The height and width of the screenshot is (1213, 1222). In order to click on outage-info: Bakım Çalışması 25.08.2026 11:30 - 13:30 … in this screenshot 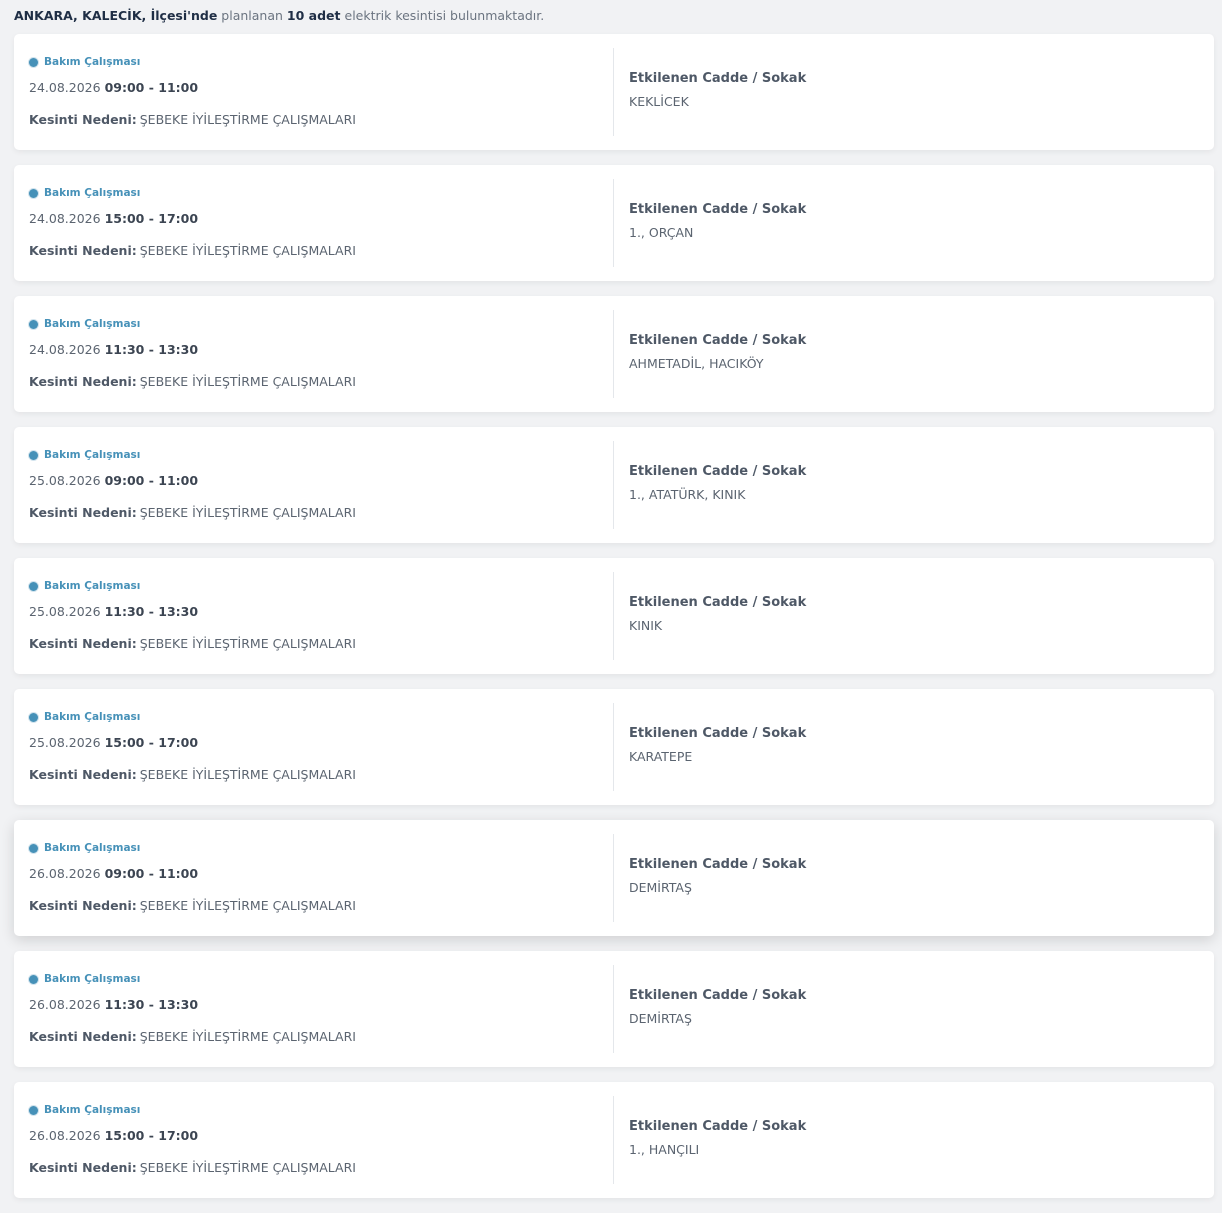, I will do `click(192, 614)`.